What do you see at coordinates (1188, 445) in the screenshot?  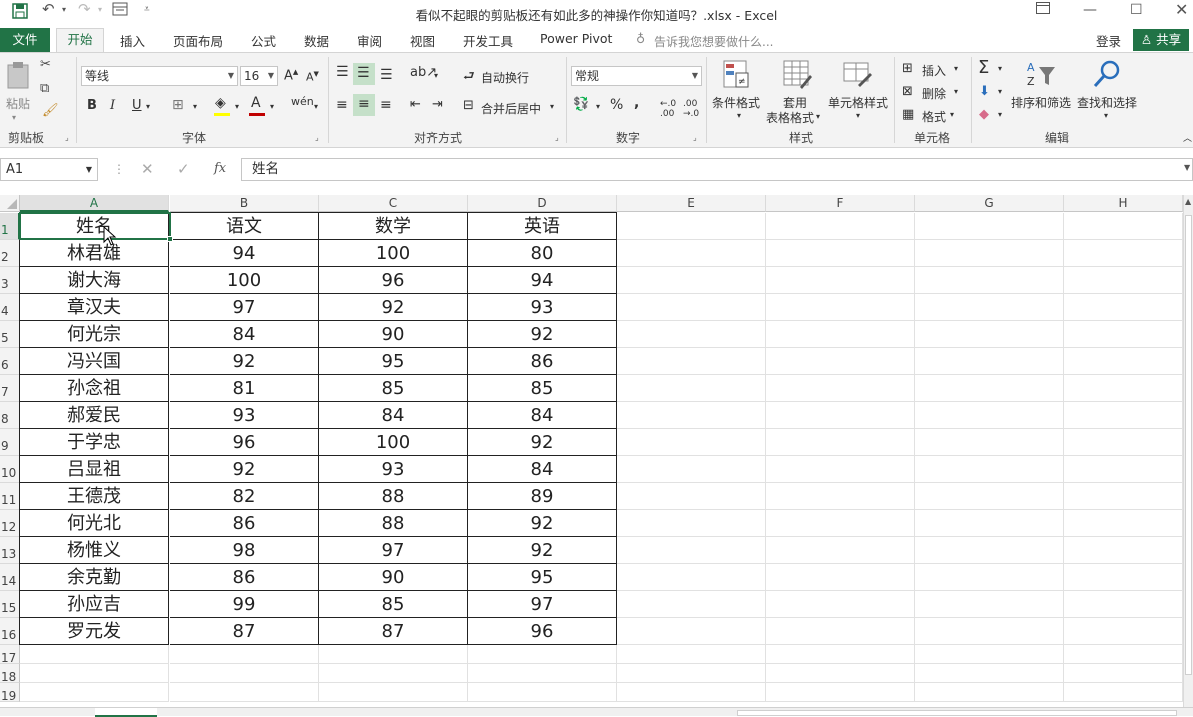 I see `scrollbar-thumb` at bounding box center [1188, 445].